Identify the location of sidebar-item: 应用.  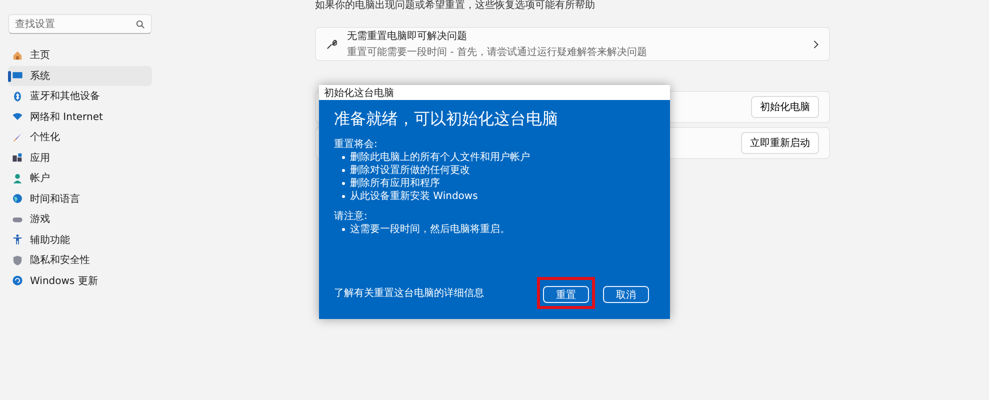
(80, 158).